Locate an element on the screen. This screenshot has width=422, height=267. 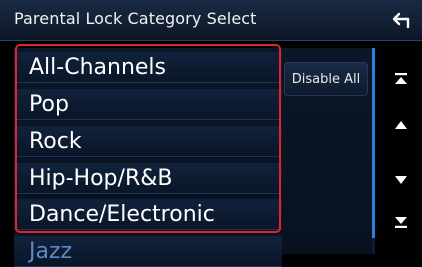
scroll-to-top-icon is located at coordinates (401, 78).